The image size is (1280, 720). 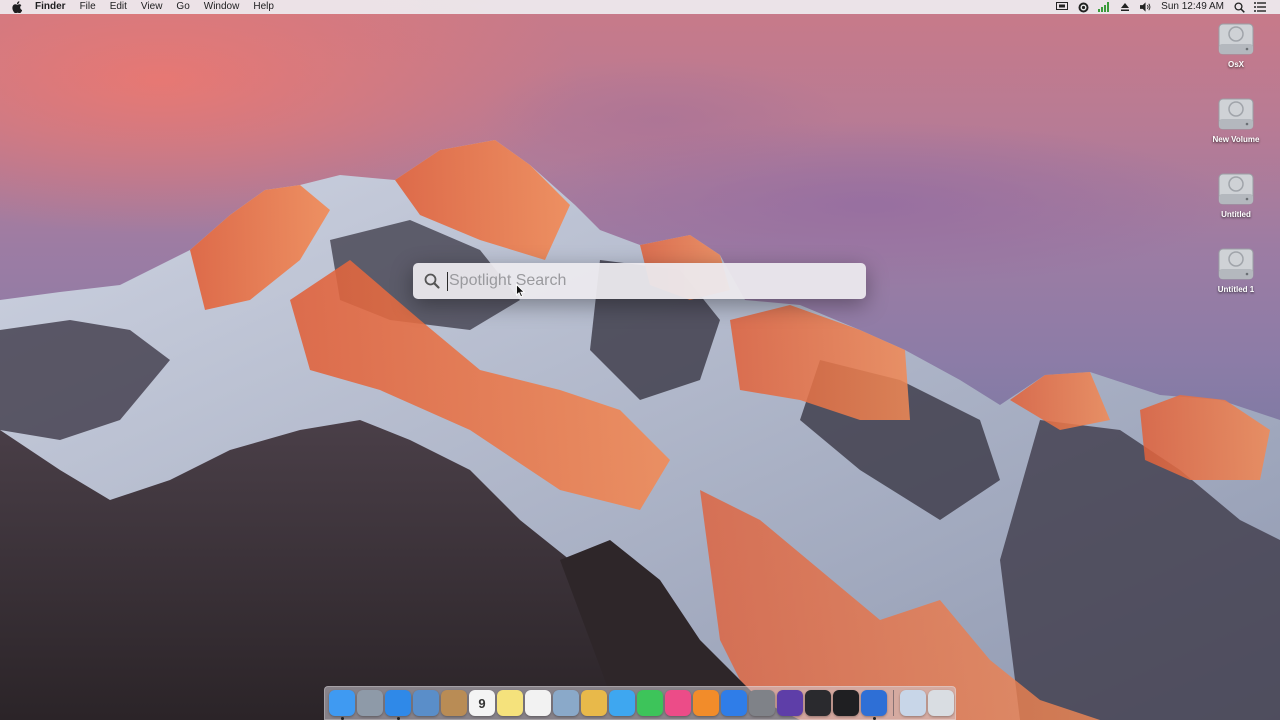 What do you see at coordinates (1062, 7) in the screenshot?
I see `airplay-icon` at bounding box center [1062, 7].